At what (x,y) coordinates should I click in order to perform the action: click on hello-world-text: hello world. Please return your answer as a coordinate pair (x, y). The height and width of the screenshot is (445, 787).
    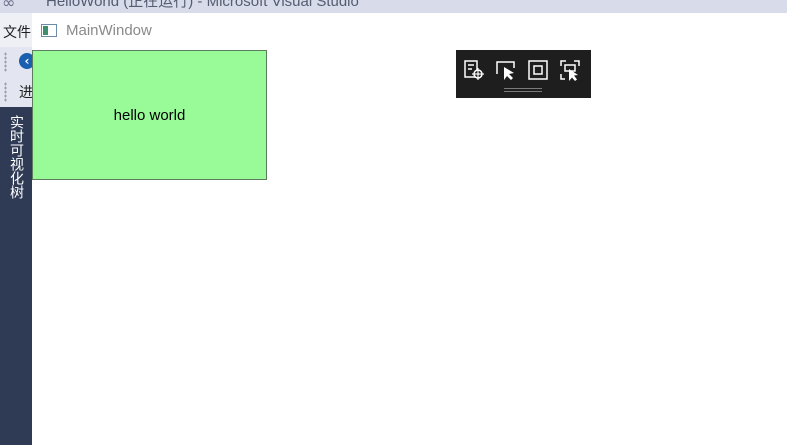
    Looking at the image, I should click on (149, 115).